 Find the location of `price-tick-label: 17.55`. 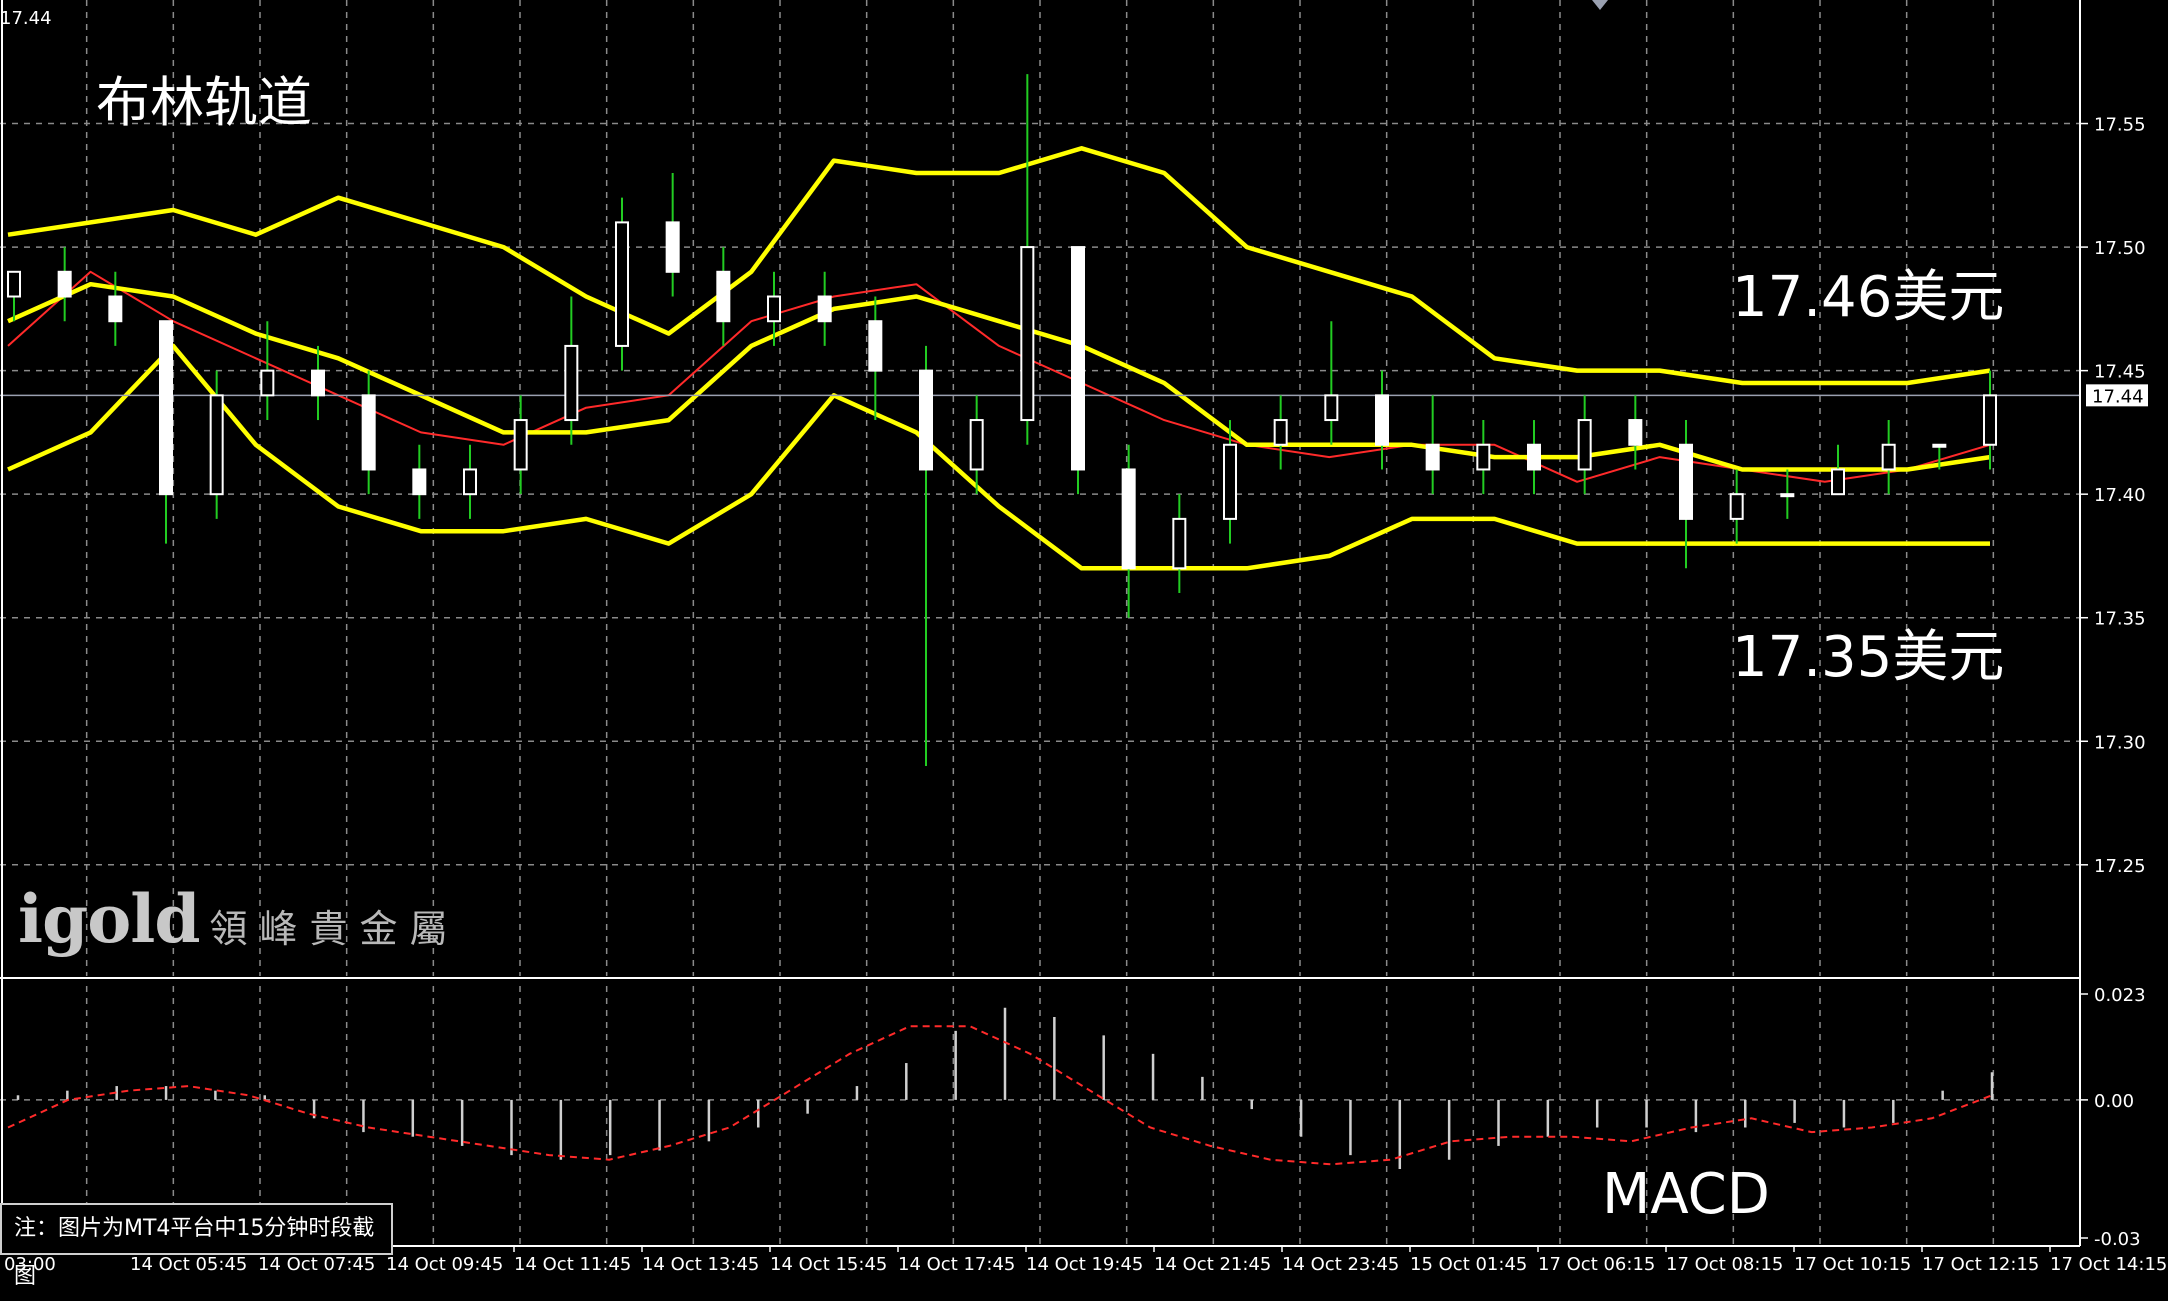

price-tick-label: 17.55 is located at coordinates (2120, 125).